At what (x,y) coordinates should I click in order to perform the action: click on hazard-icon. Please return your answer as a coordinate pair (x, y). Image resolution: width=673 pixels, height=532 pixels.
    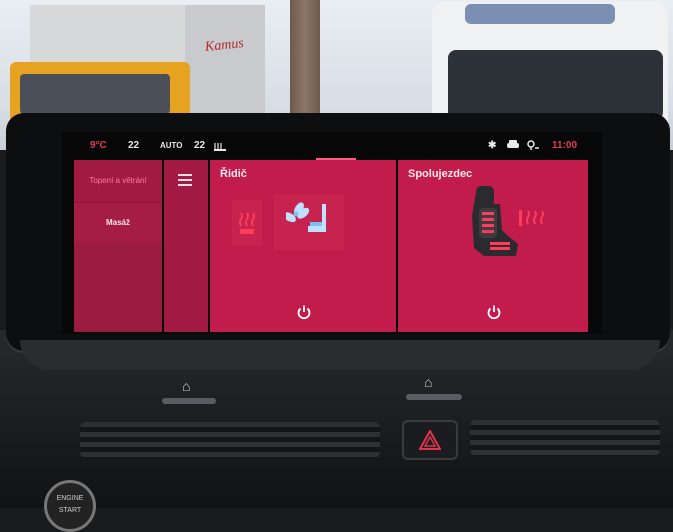
    Looking at the image, I should click on (430, 440).